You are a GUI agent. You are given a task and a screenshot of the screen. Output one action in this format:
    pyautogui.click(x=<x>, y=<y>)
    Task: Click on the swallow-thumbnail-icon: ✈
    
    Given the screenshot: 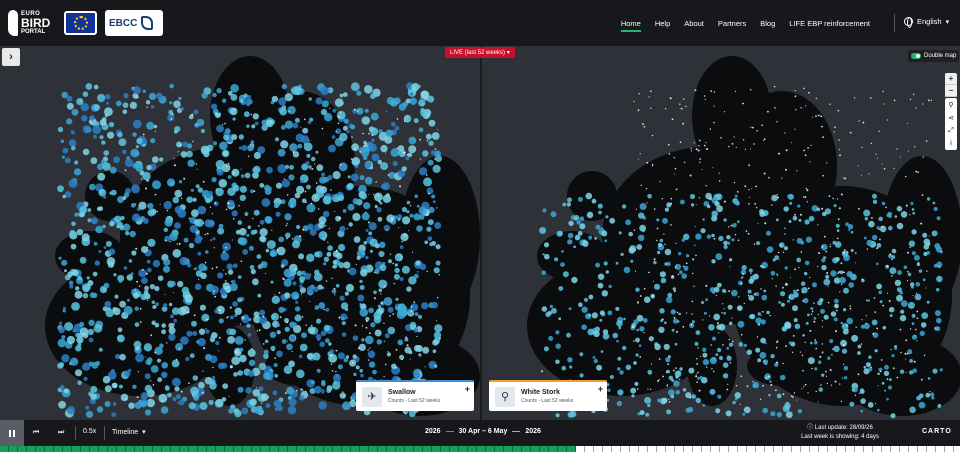 What is the action you would take?
    pyautogui.click(x=372, y=396)
    